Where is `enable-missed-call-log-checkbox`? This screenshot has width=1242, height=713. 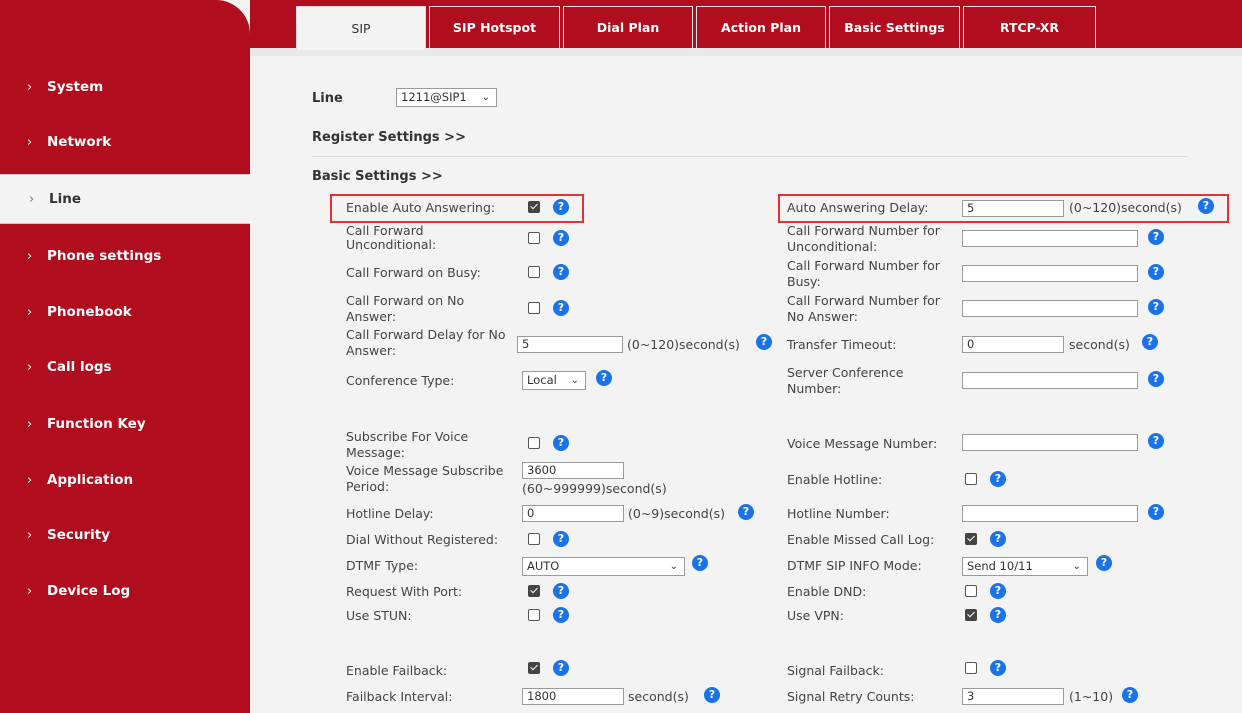
enable-missed-call-log-checkbox is located at coordinates (971, 539).